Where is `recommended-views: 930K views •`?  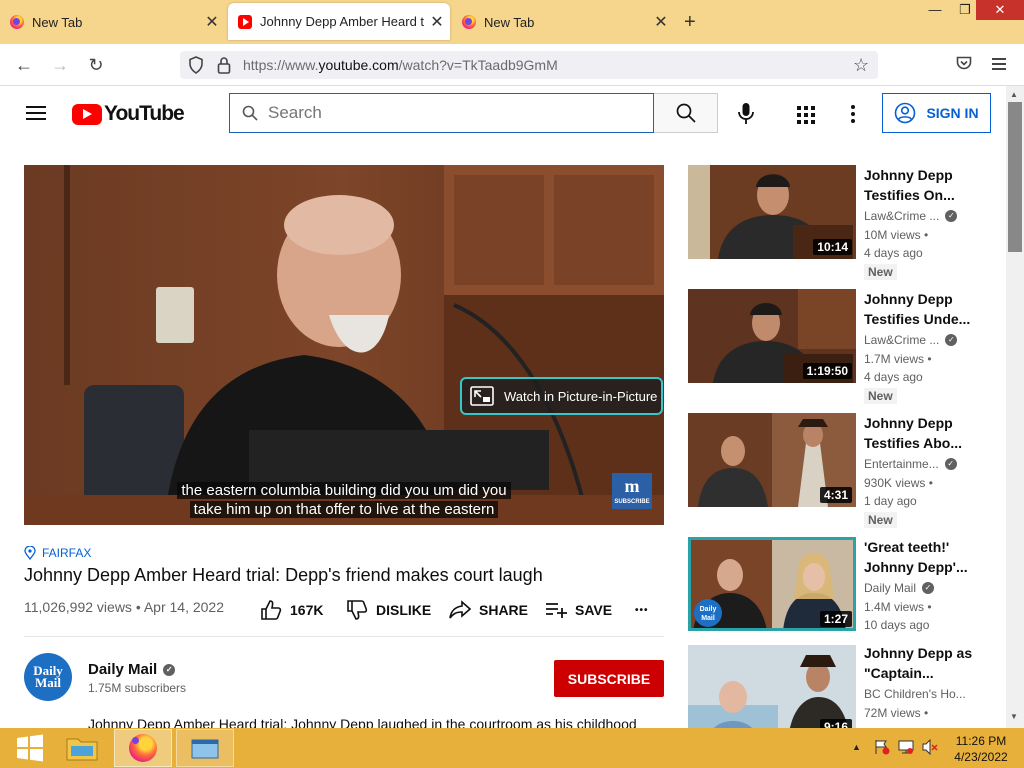 recommended-views: 930K views • is located at coordinates (898, 483).